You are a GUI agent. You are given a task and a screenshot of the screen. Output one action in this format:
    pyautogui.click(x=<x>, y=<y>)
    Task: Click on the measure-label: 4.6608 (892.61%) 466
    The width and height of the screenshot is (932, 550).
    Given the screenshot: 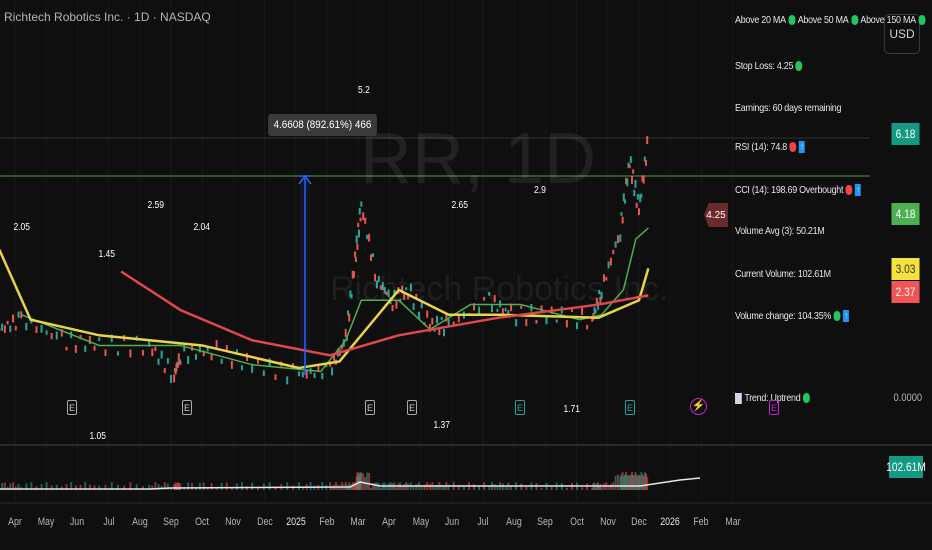 What is the action you would take?
    pyautogui.click(x=322, y=125)
    